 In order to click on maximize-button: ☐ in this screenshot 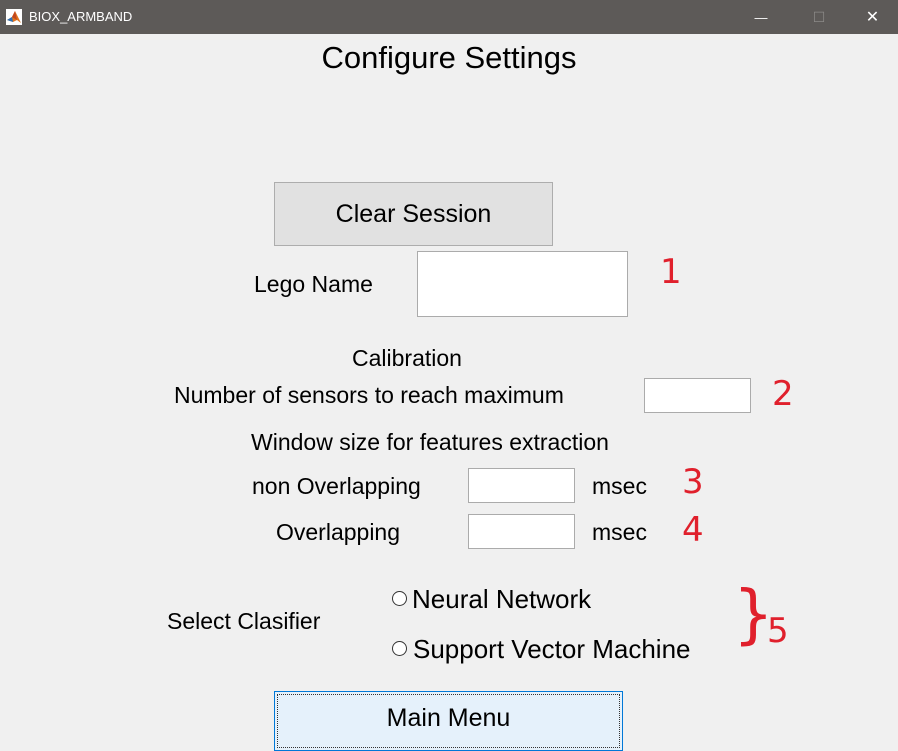, I will do `click(819, 17)`.